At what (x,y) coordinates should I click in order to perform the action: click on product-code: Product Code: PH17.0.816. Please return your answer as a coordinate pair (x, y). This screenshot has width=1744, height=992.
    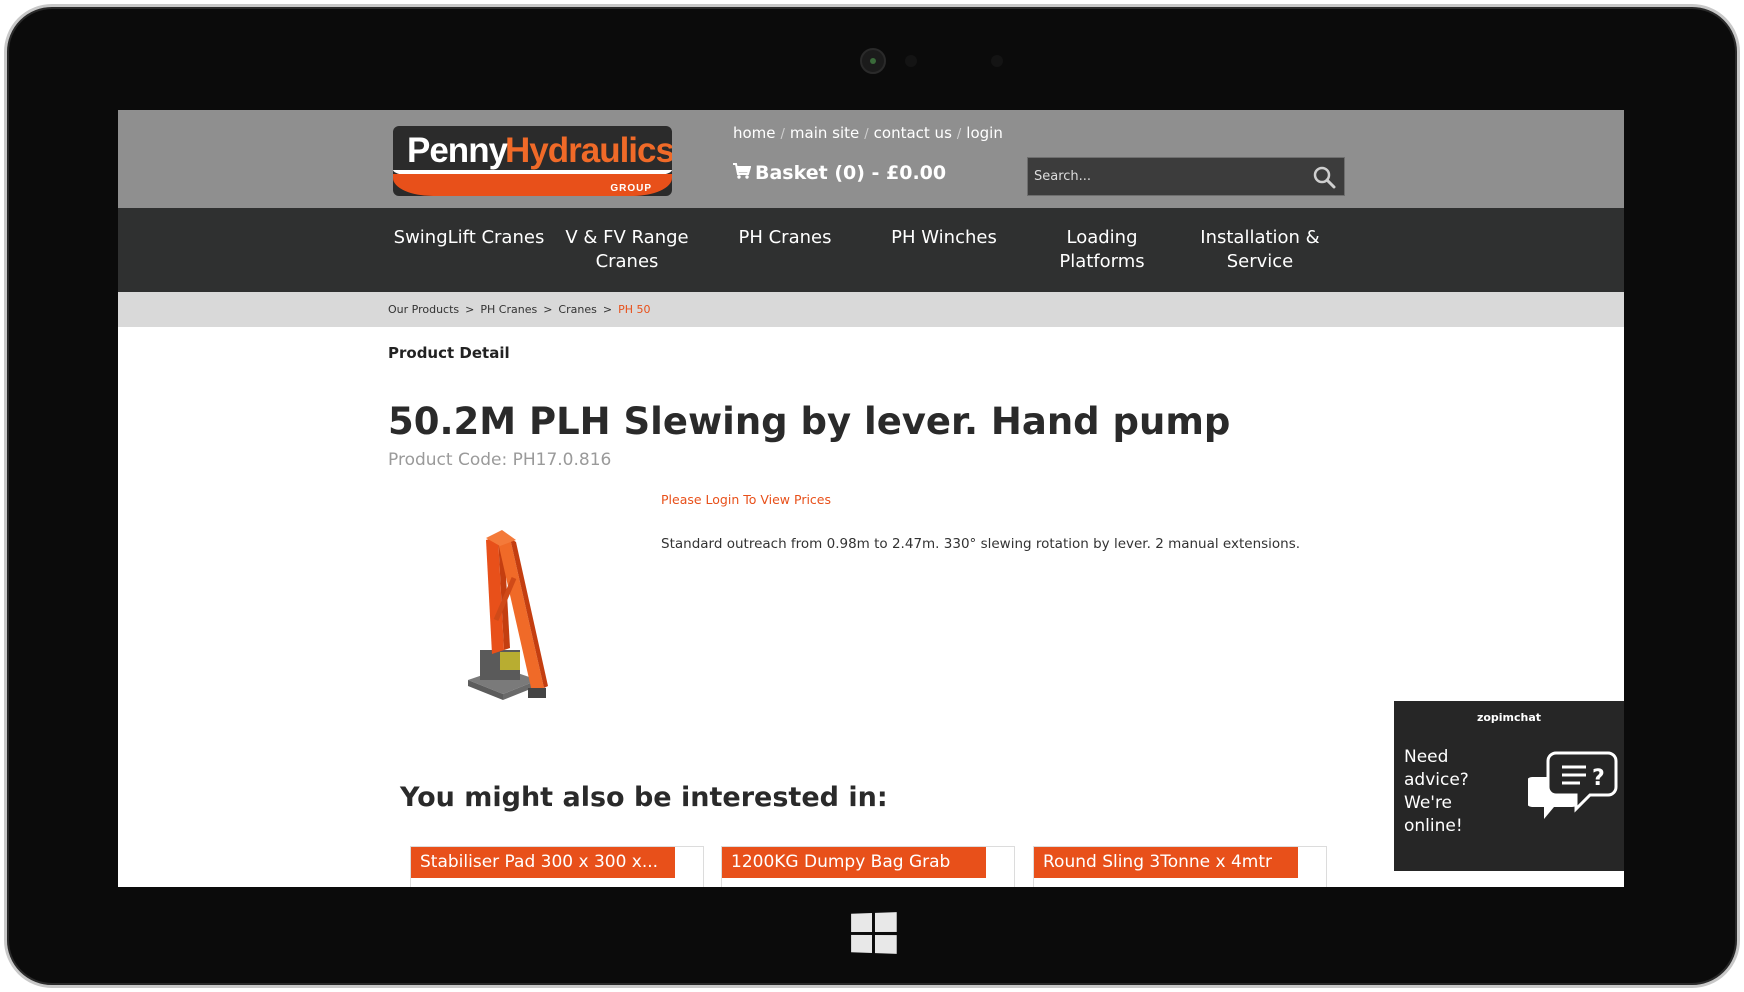
    Looking at the image, I should click on (500, 460).